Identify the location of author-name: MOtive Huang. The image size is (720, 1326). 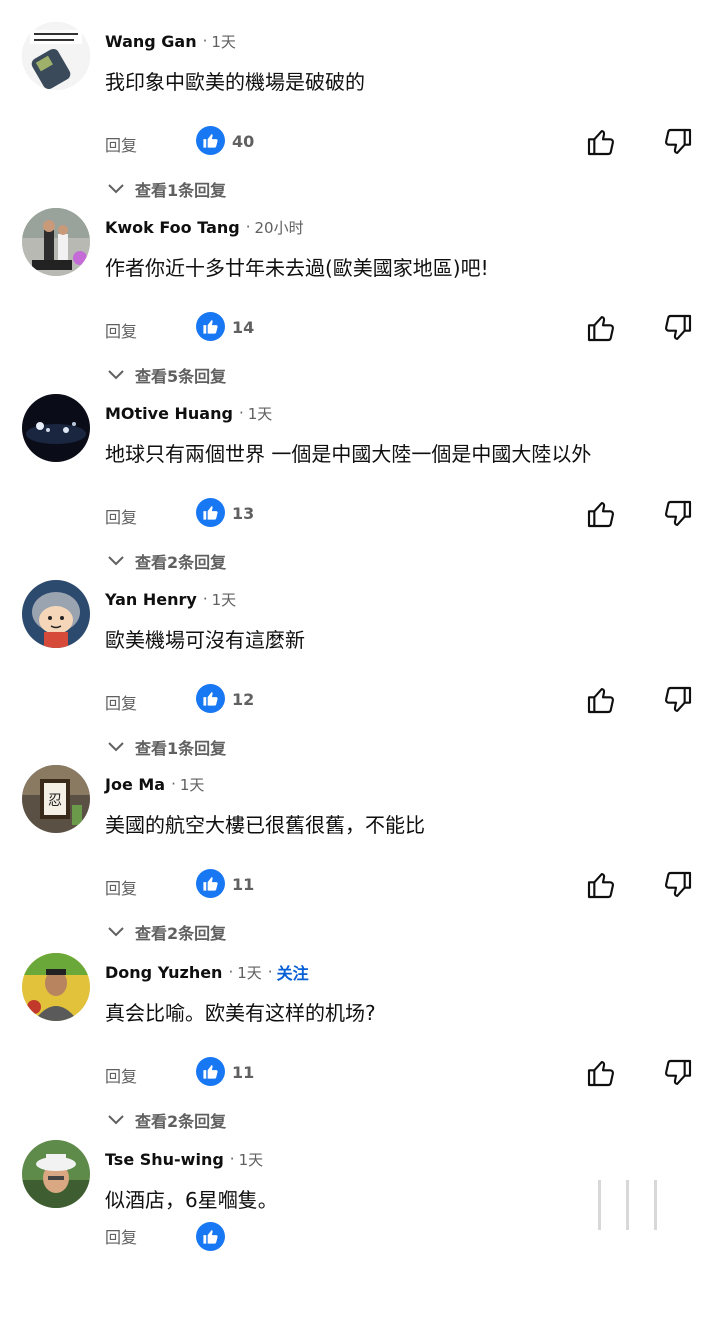
(169, 413).